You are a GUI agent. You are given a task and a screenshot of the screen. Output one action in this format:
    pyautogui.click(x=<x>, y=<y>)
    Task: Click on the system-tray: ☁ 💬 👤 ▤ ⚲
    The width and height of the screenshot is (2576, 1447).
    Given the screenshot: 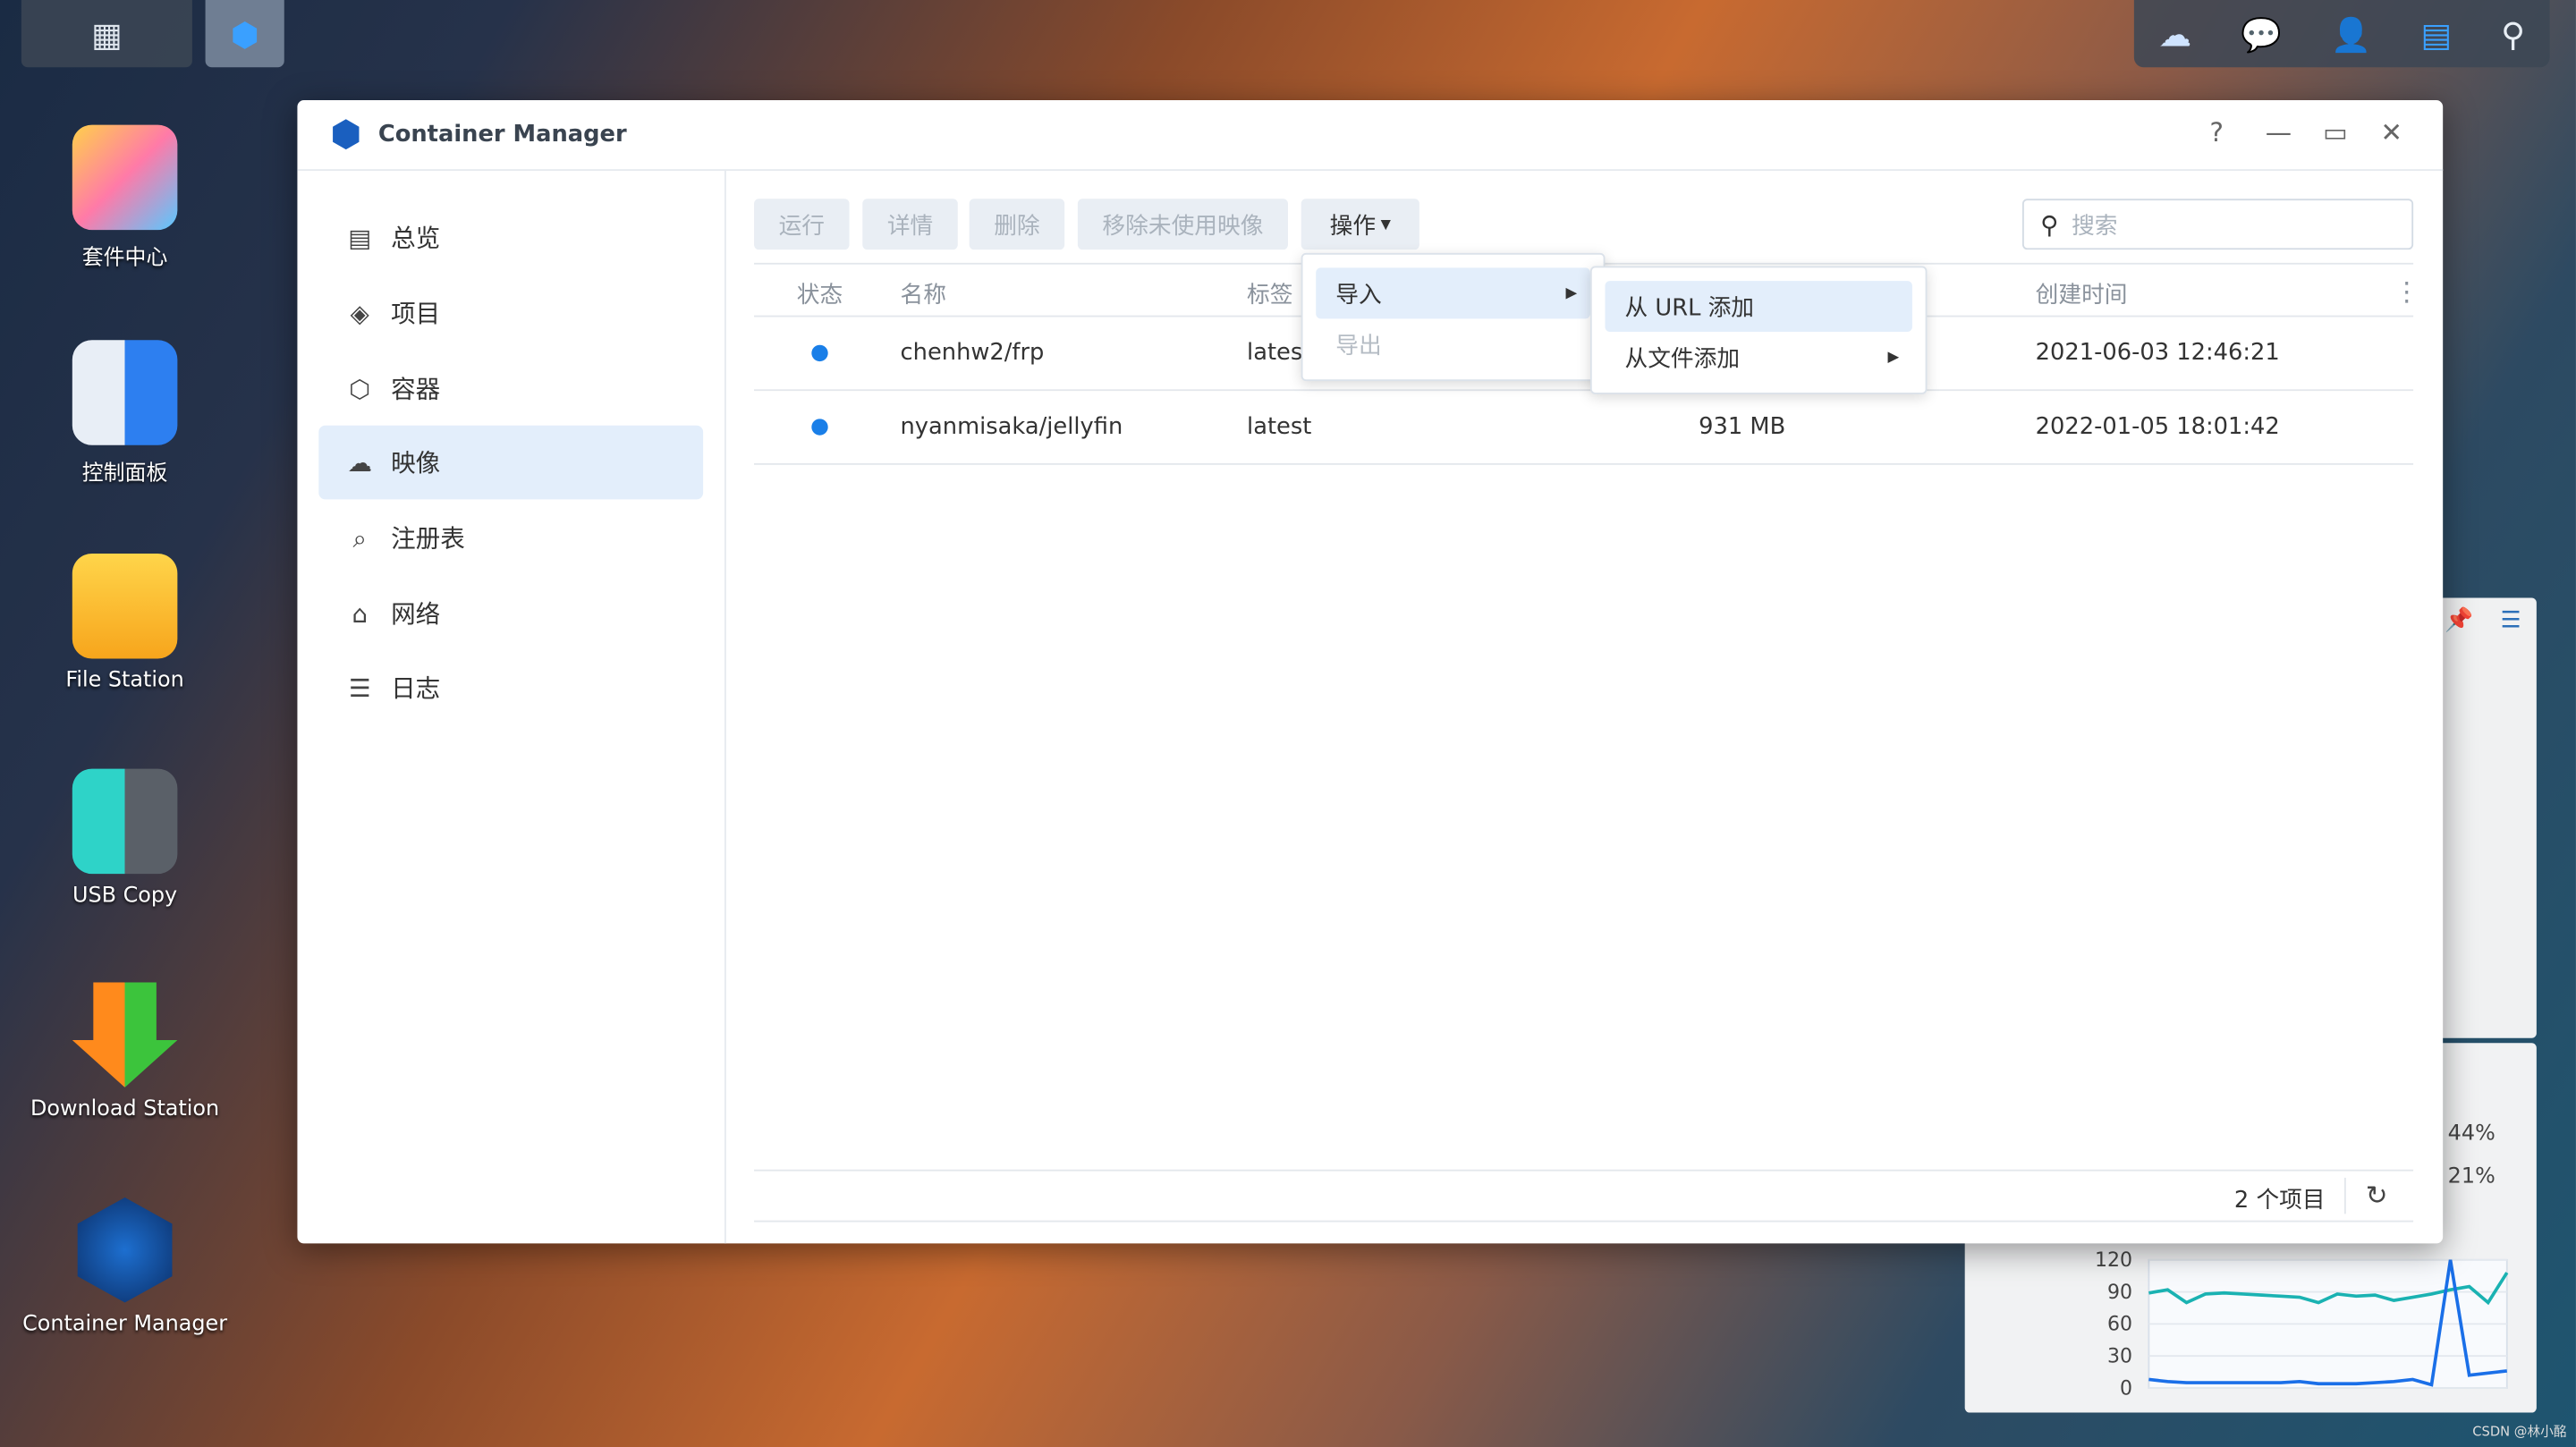 What is the action you would take?
    pyautogui.click(x=2341, y=34)
    